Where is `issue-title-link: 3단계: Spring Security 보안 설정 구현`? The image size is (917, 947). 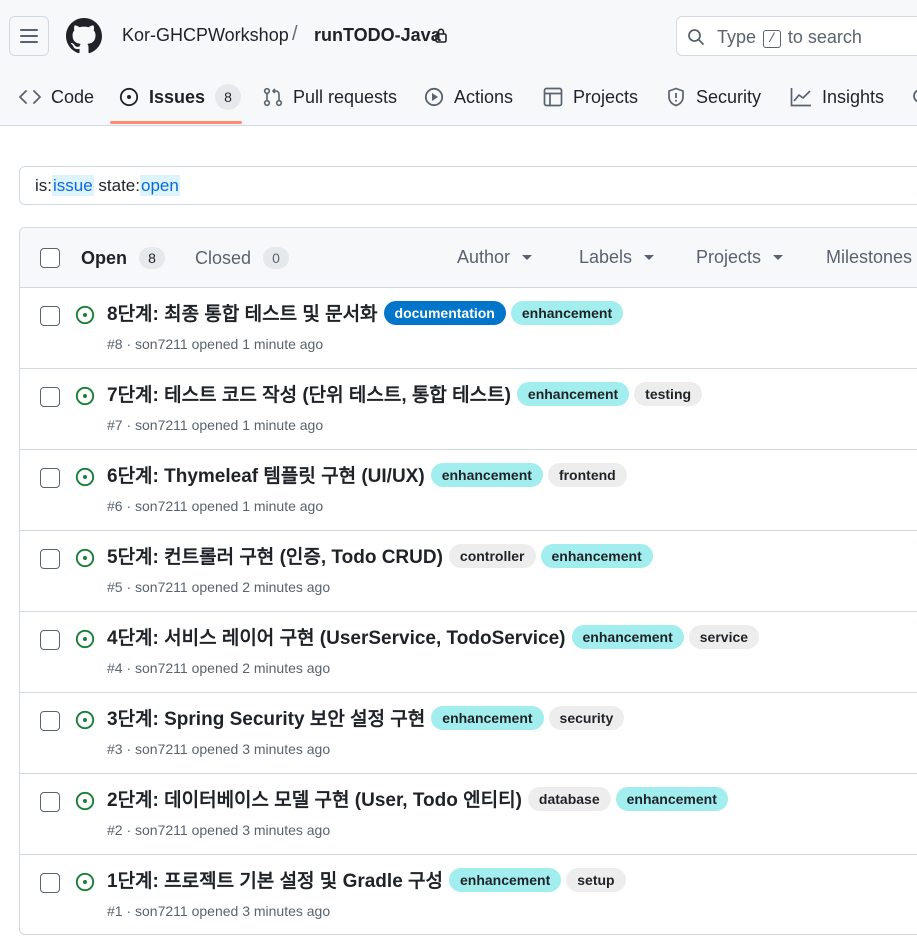 issue-title-link: 3단계: Spring Security 보안 설정 구현 is located at coordinates (266, 717).